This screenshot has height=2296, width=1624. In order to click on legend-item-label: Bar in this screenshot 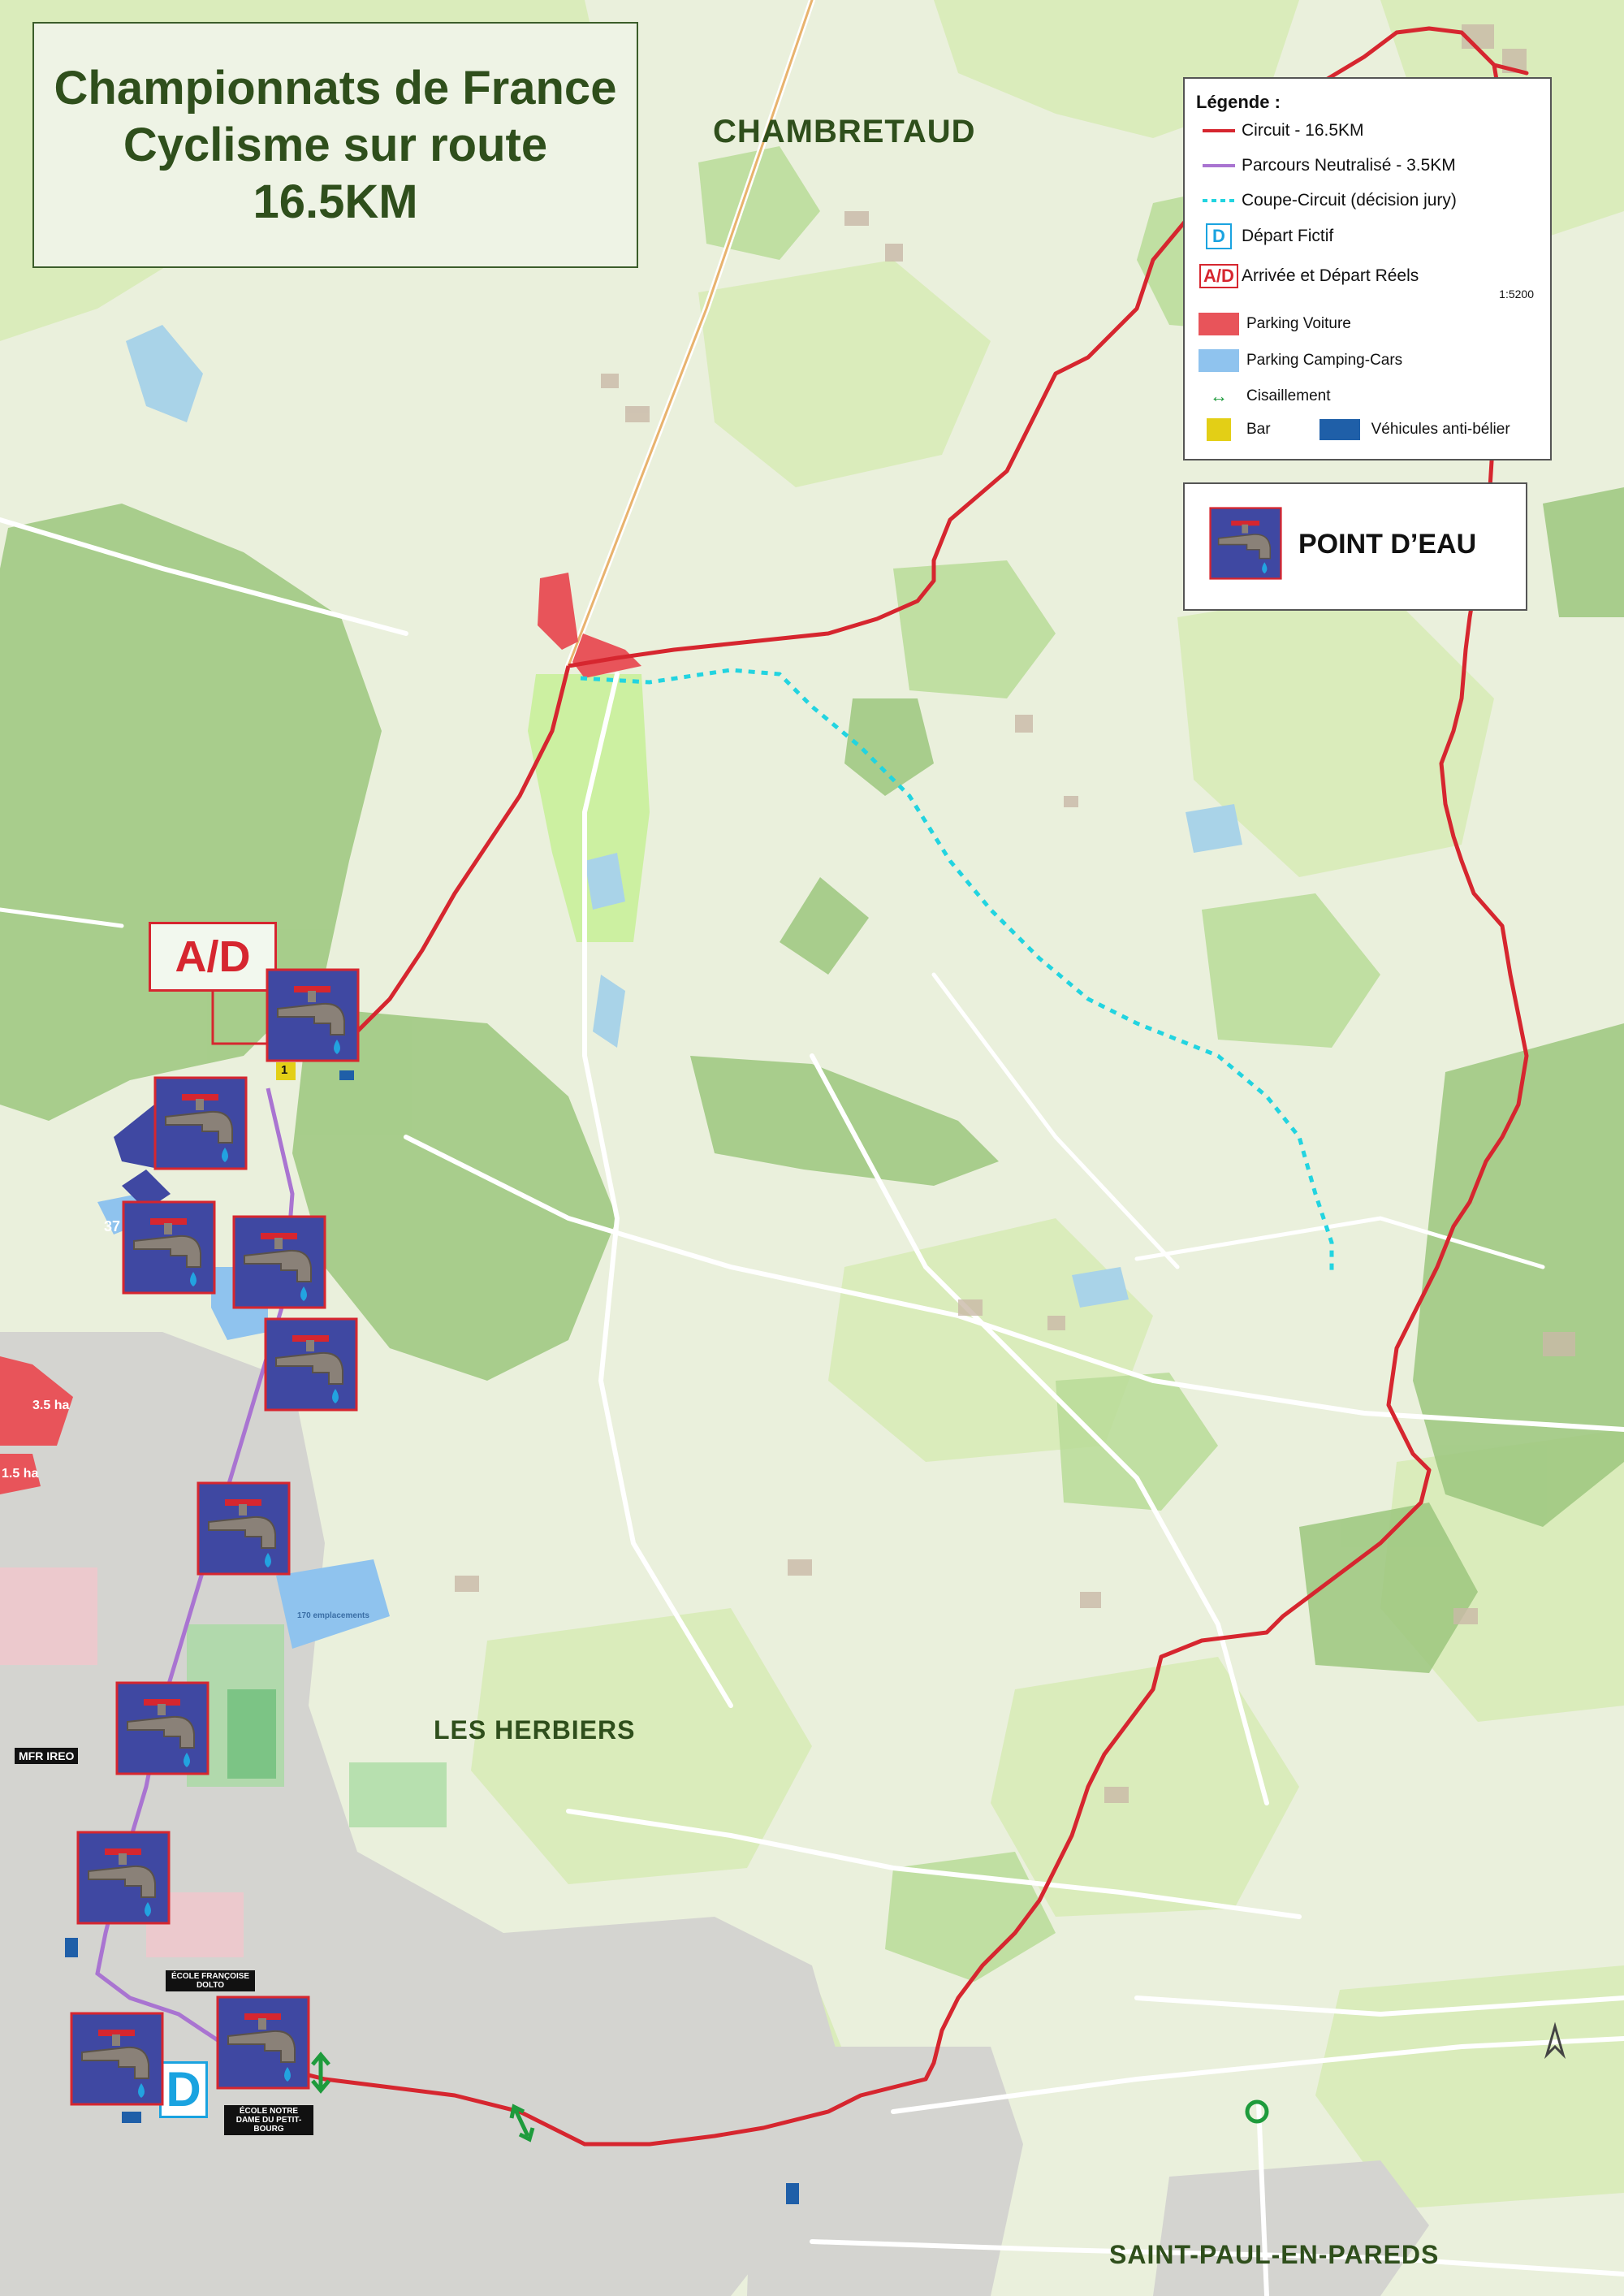, I will do `click(1258, 429)`.